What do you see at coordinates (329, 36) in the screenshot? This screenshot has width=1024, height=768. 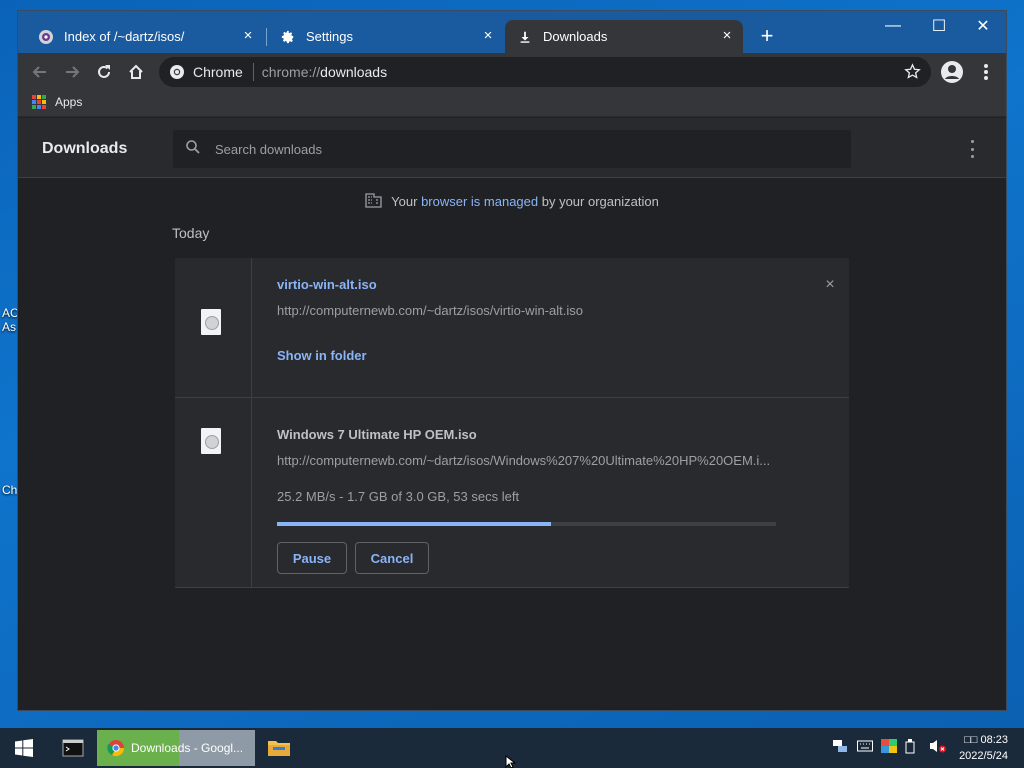 I see `tab-title: Settings` at bounding box center [329, 36].